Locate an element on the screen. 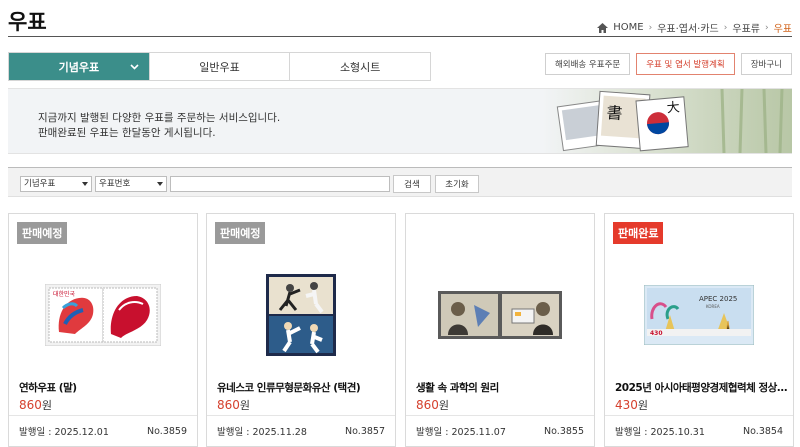 Image resolution: width=800 pixels, height=447 pixels. stamp-number: No.3854 is located at coordinates (763, 431).